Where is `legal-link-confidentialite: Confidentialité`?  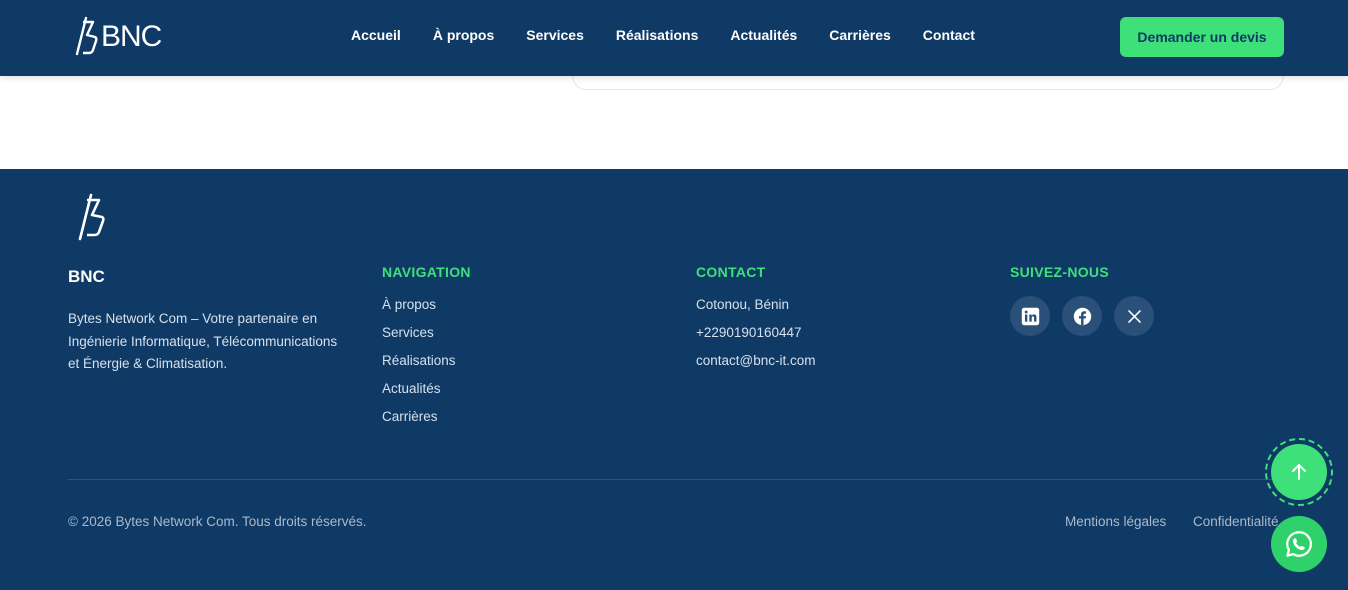
legal-link-confidentialite: Confidentialité is located at coordinates (1238, 521).